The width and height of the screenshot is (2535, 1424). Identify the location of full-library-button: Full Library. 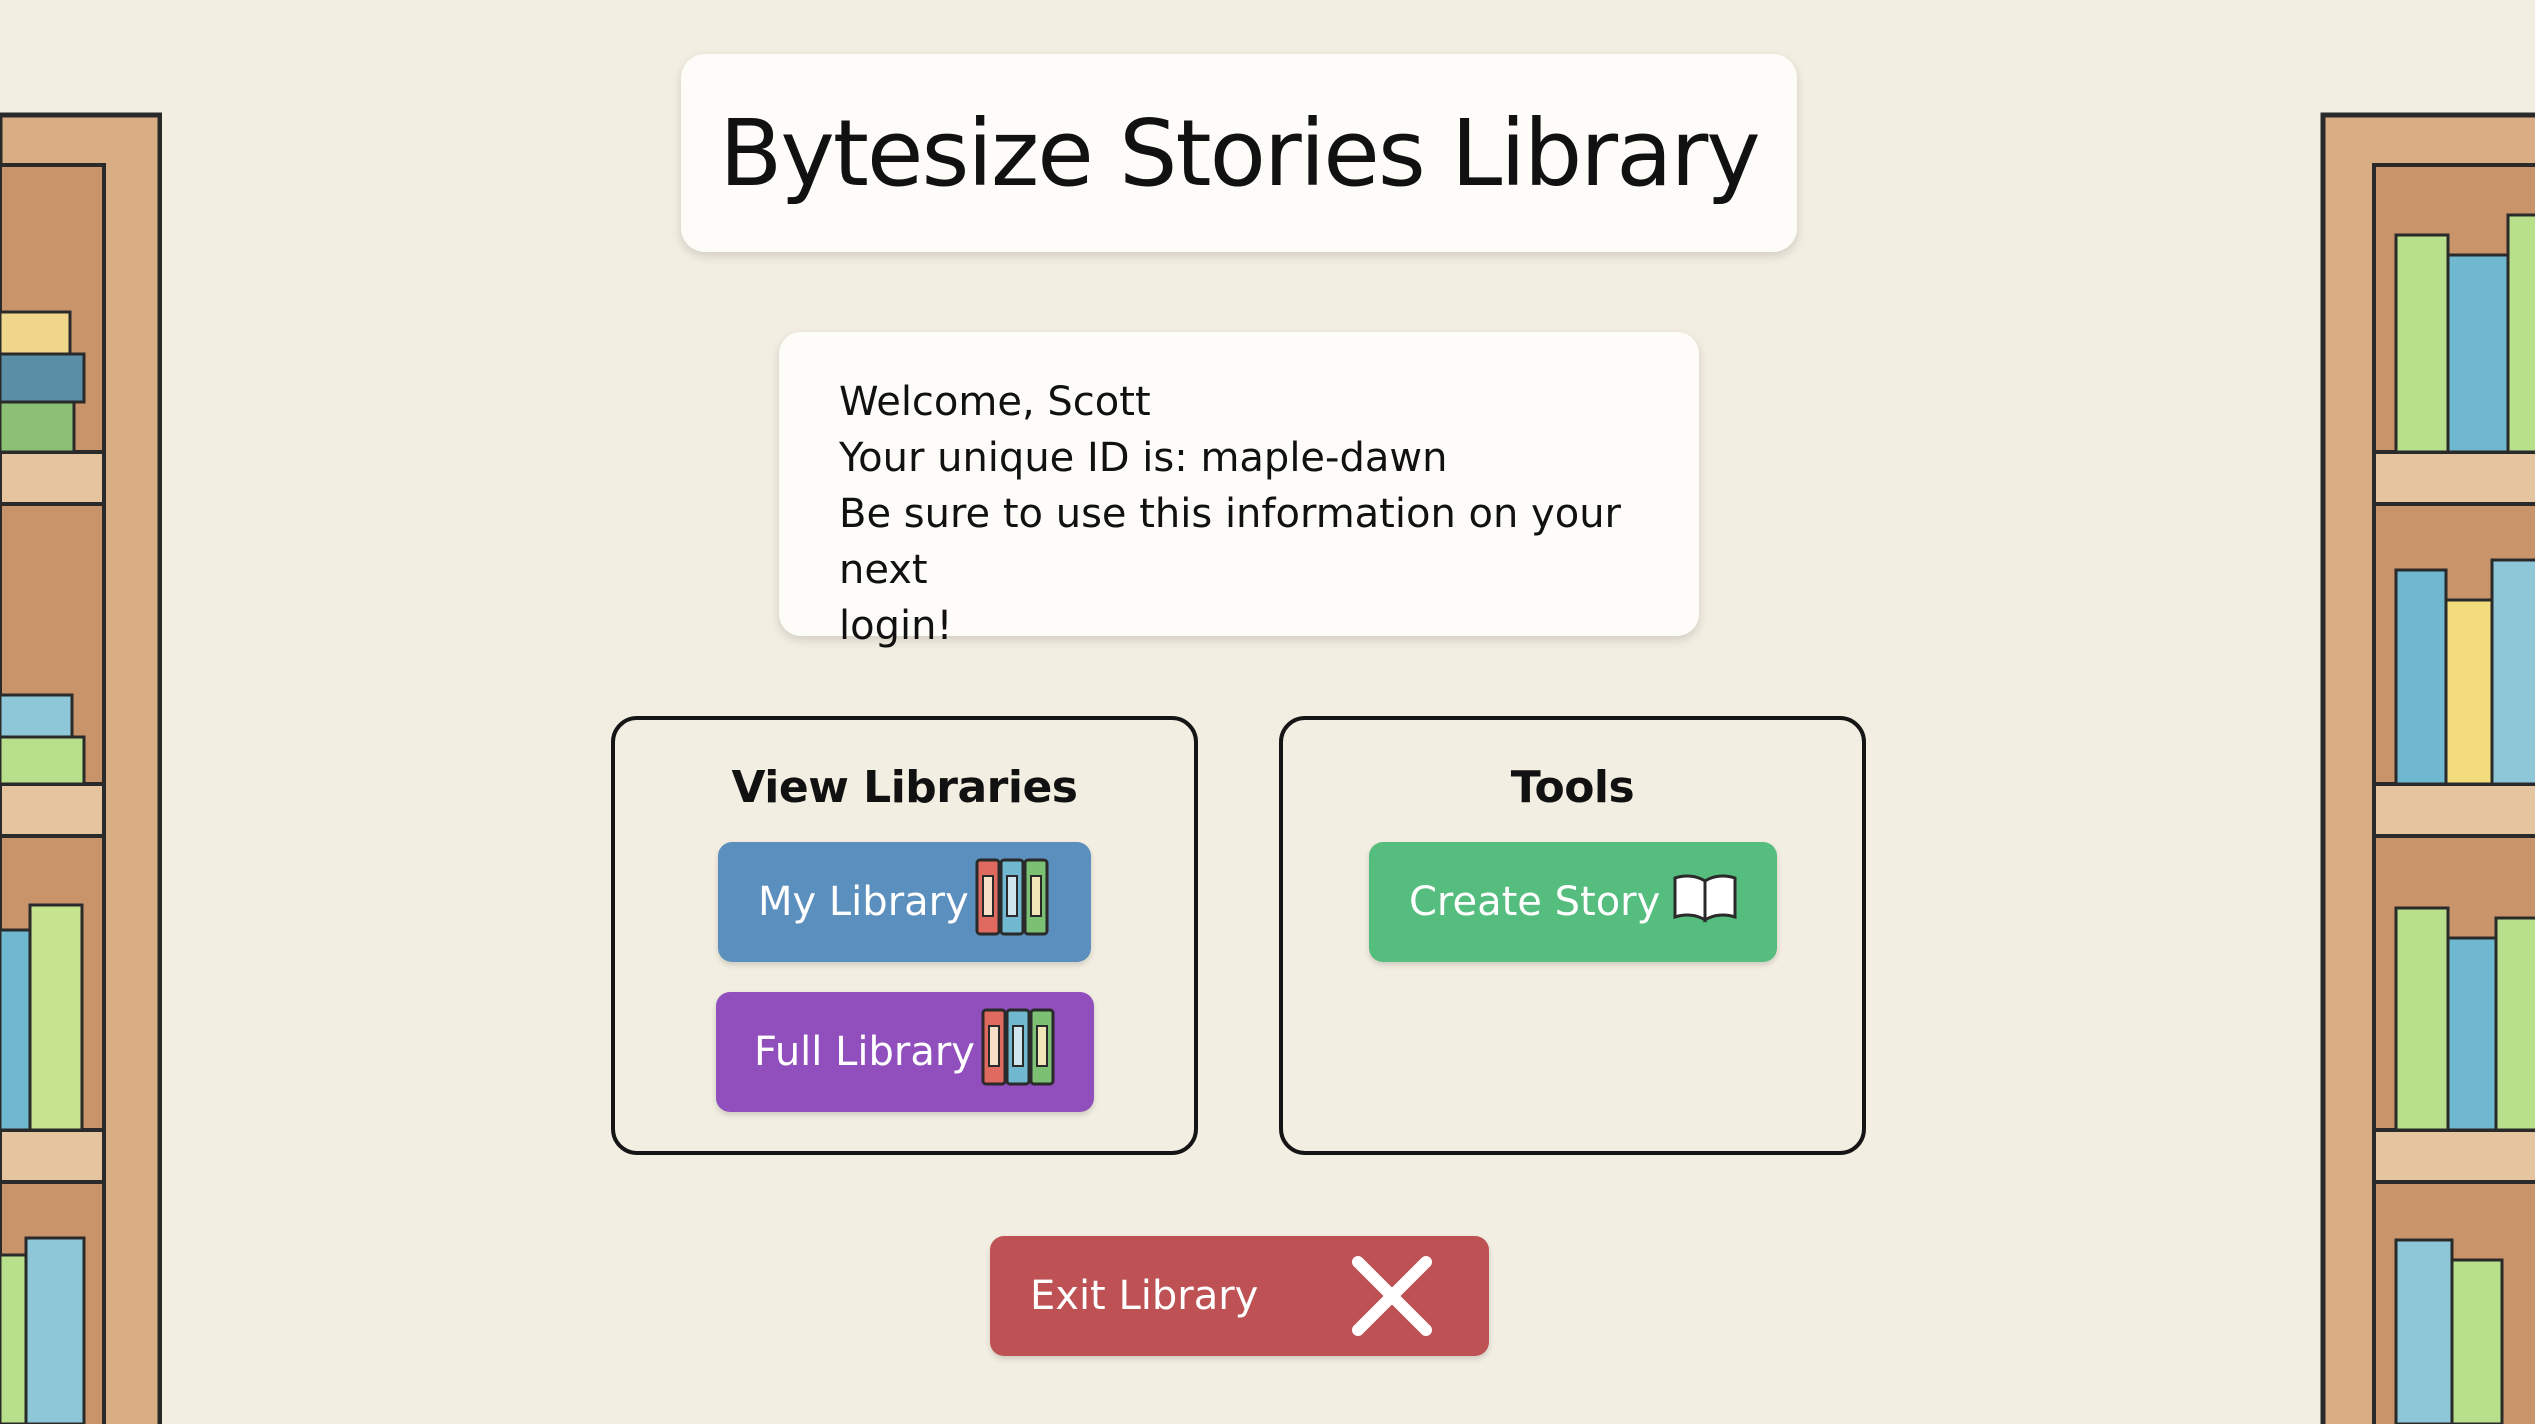
(905, 1052).